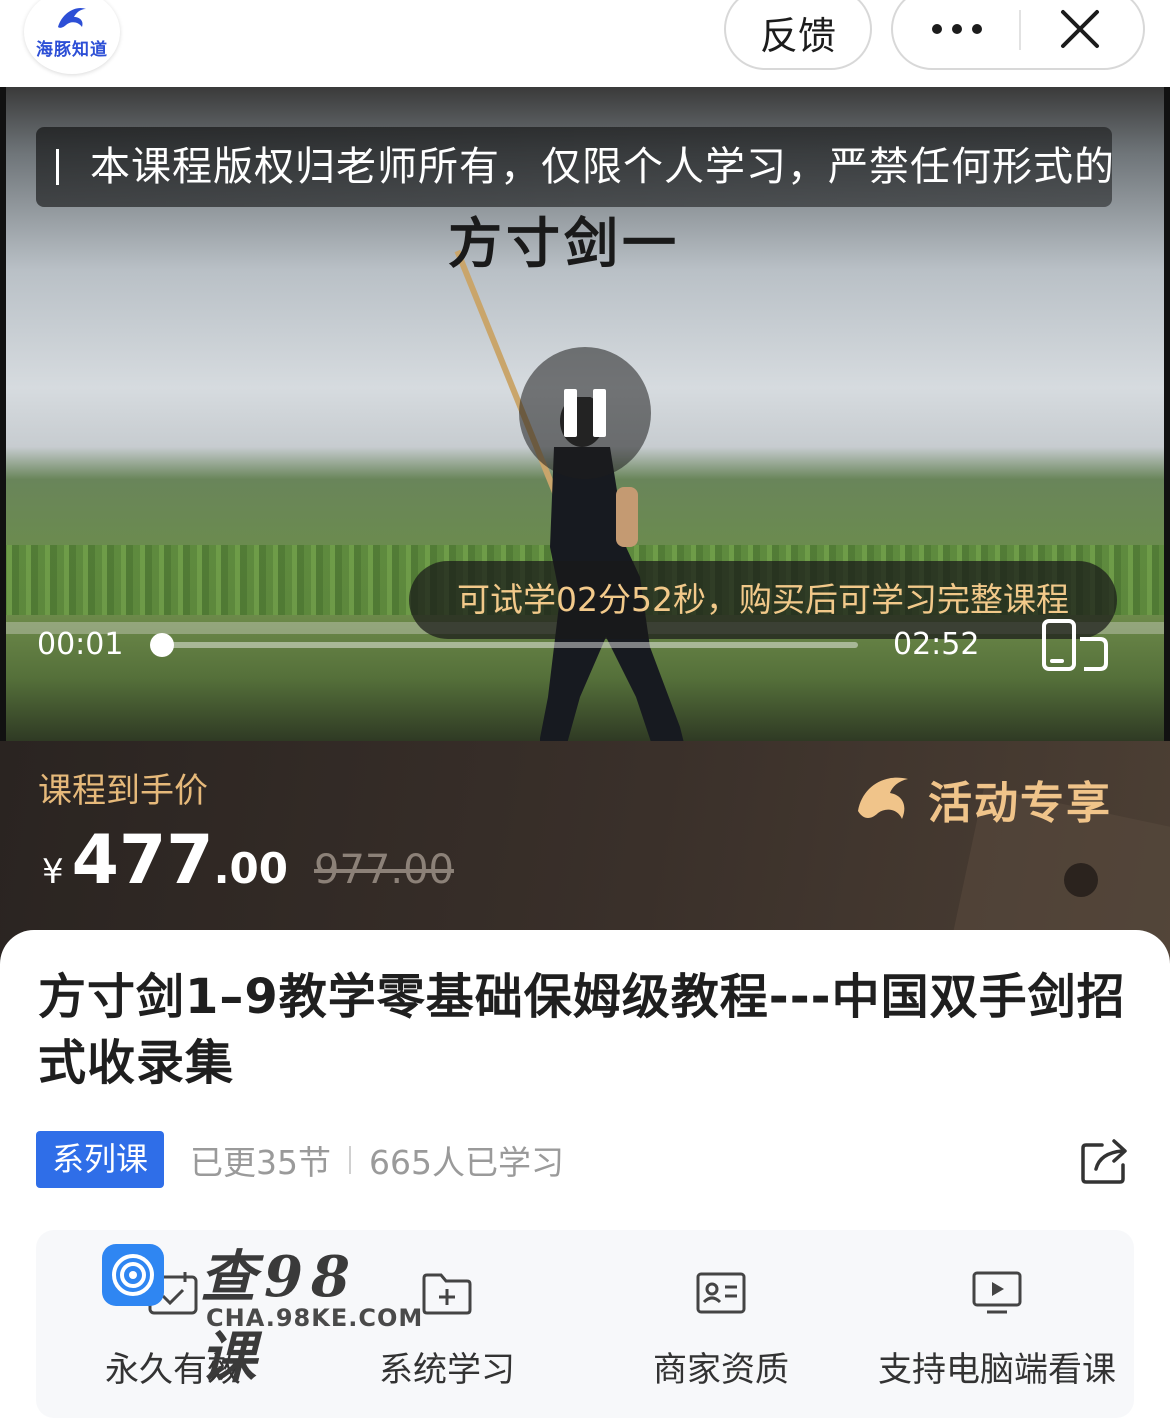 This screenshot has height=1418, width=1170. What do you see at coordinates (80, 644) in the screenshot?
I see `current-time: 00:01` at bounding box center [80, 644].